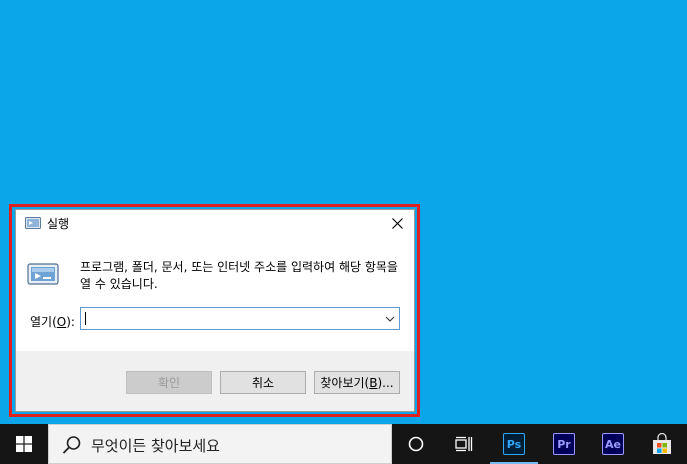 The height and width of the screenshot is (464, 687). I want to click on after-effects-icon: Ae, so click(613, 444).